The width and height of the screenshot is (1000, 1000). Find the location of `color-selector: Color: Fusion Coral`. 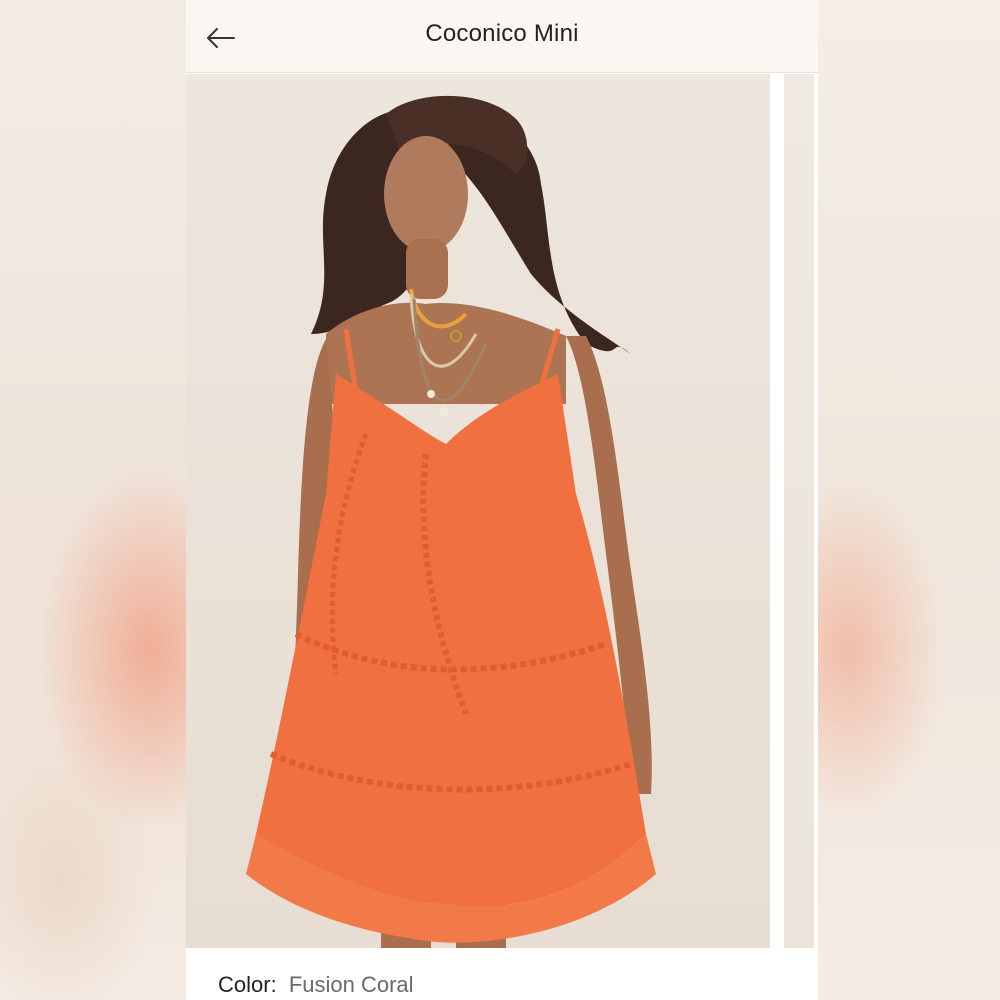

color-selector: Color: Fusion Coral is located at coordinates (316, 985).